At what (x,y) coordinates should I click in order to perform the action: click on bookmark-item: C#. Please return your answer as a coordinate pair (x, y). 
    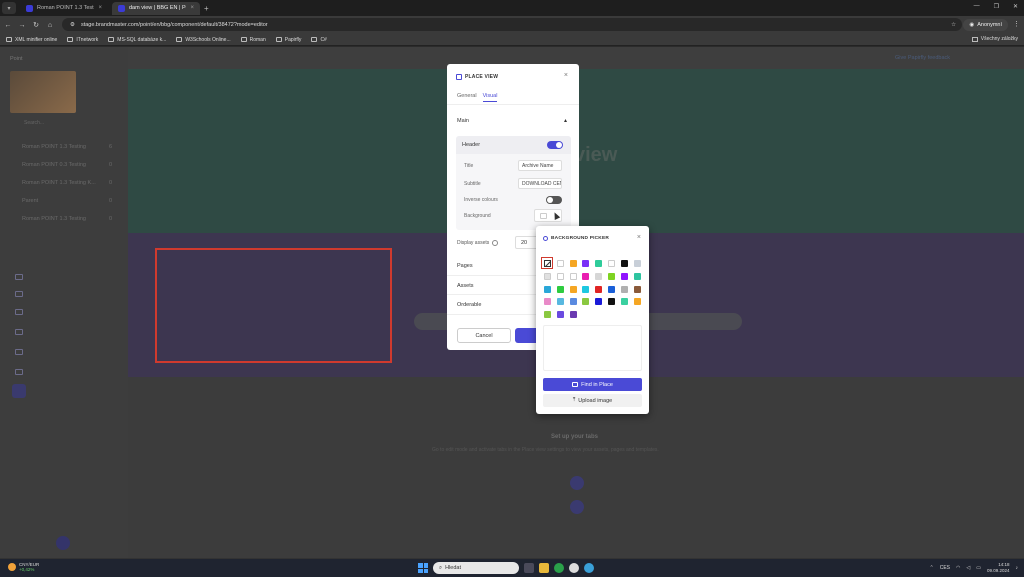
    Looking at the image, I should click on (319, 40).